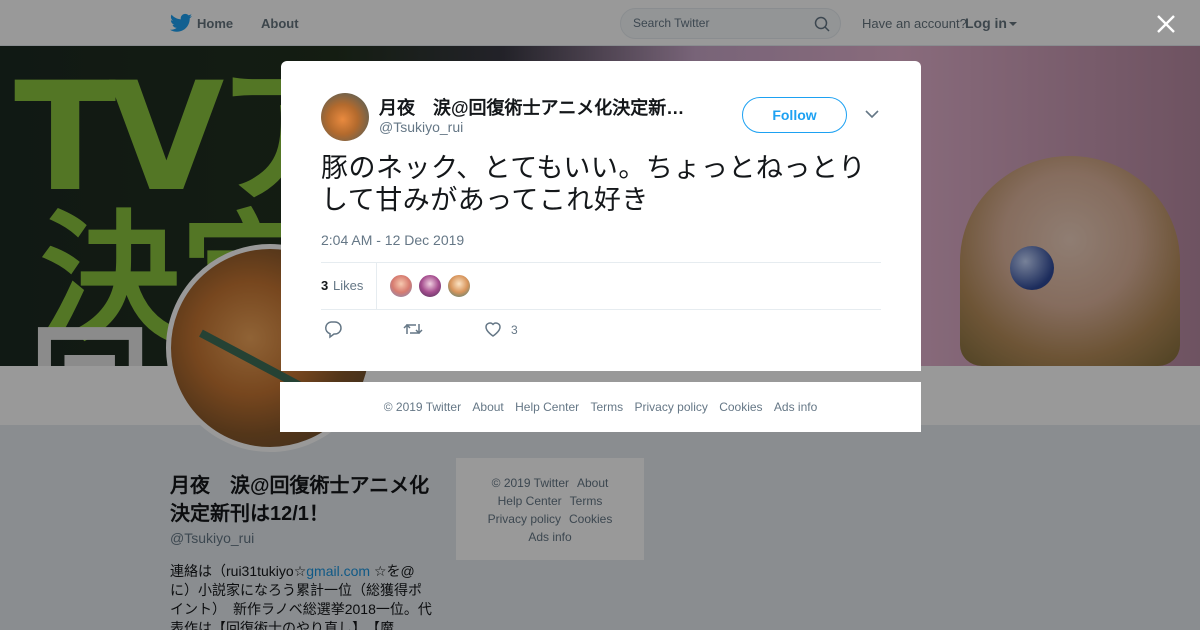  What do you see at coordinates (514, 330) in the screenshot?
I see `like-action-count: 3` at bounding box center [514, 330].